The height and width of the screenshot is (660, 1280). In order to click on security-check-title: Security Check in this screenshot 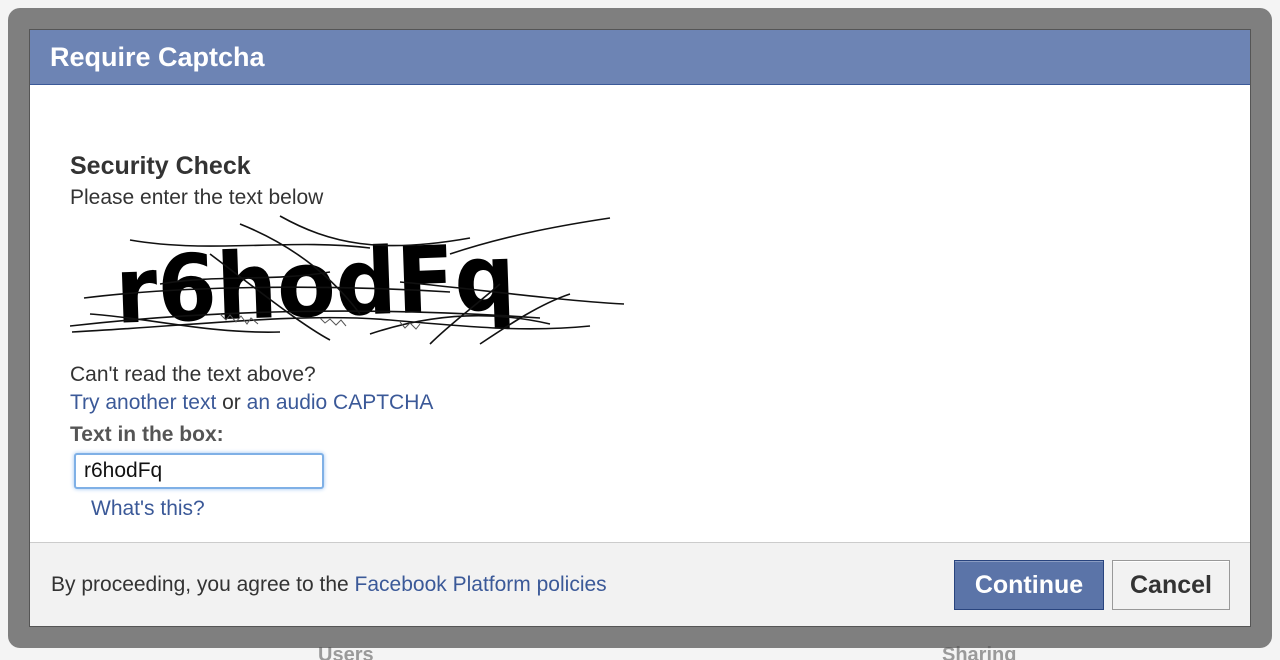, I will do `click(160, 166)`.